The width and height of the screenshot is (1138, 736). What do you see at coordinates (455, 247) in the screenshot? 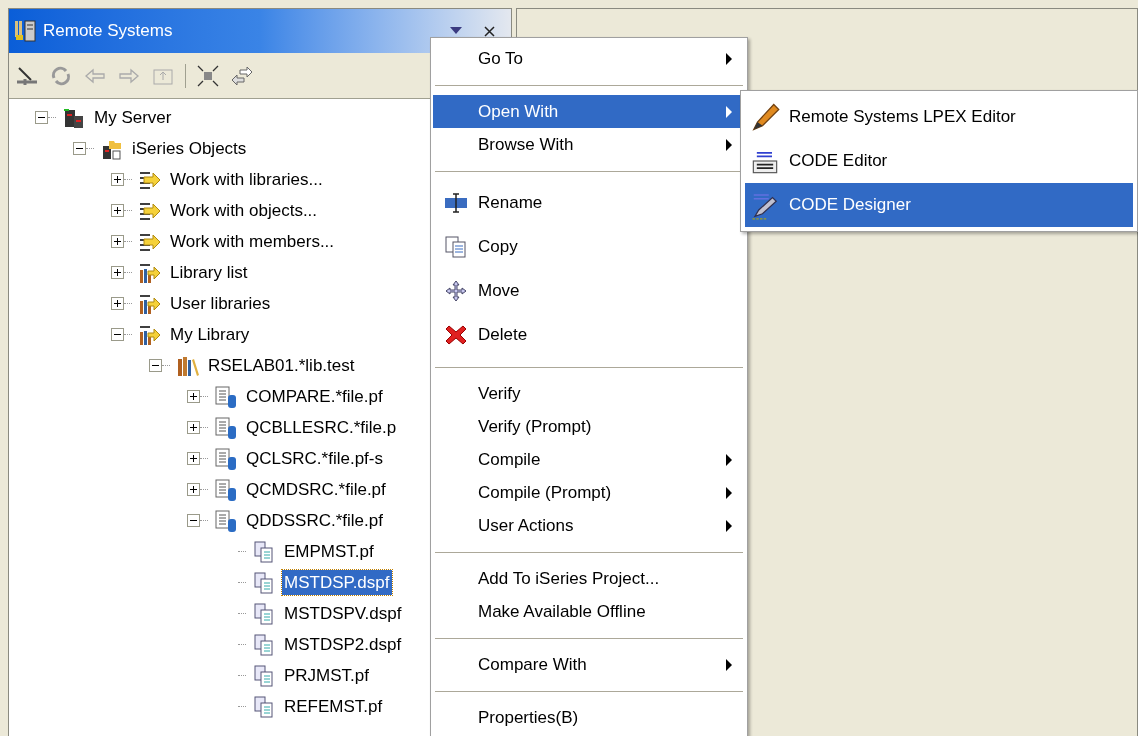
I see `copy-icon` at bounding box center [455, 247].